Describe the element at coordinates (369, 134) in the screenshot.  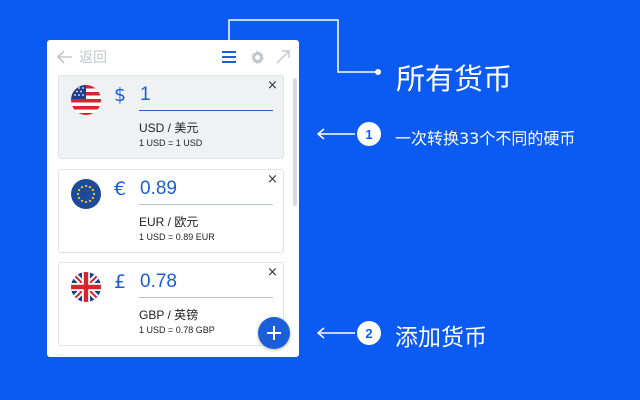
I see `callout-badge-1: 1` at that location.